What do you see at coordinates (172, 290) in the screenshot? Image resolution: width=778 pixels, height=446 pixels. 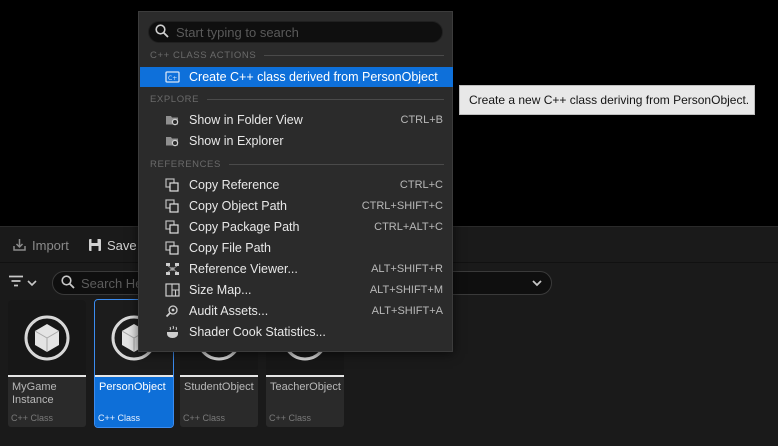 I see `size-map-icon` at bounding box center [172, 290].